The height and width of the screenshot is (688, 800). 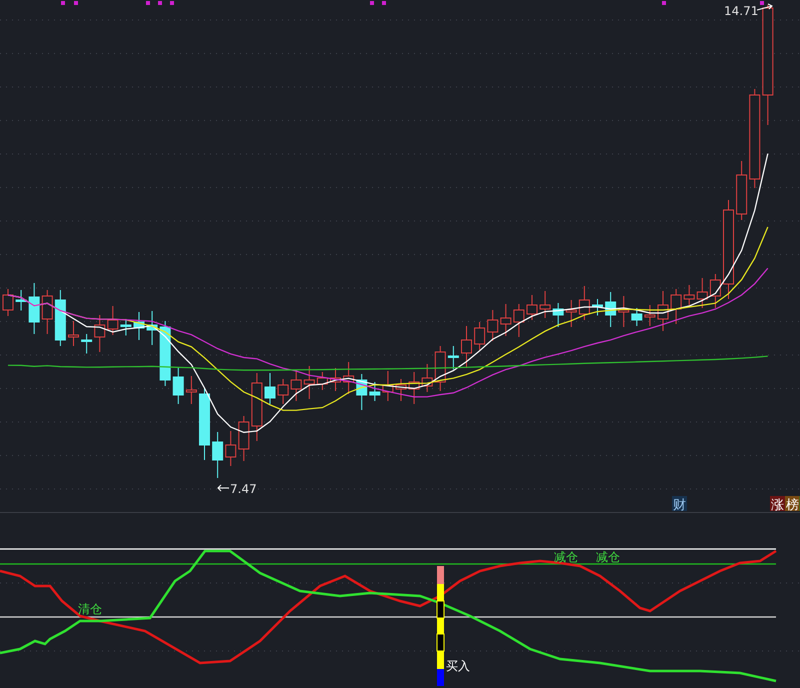 What do you see at coordinates (792, 504) in the screenshot?
I see `rank-tag: 榜` at bounding box center [792, 504].